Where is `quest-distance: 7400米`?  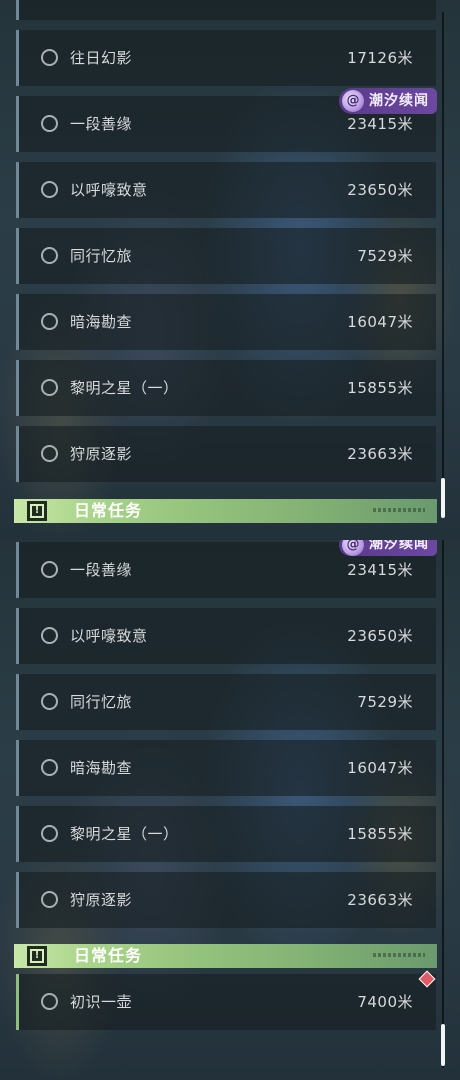
quest-distance: 7400米 is located at coordinates (385, 1002).